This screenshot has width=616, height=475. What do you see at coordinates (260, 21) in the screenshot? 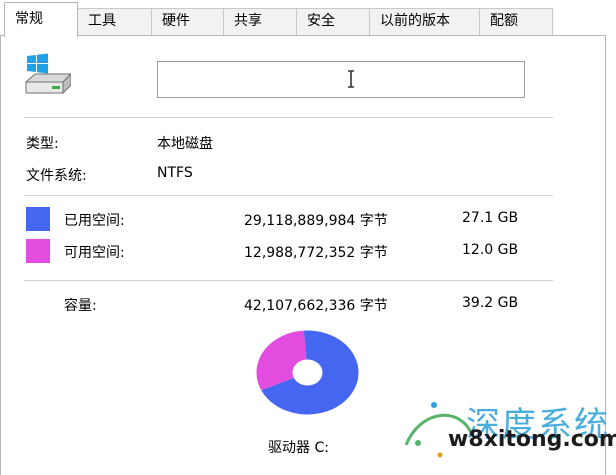
I see `tab-sharing: 共享` at bounding box center [260, 21].